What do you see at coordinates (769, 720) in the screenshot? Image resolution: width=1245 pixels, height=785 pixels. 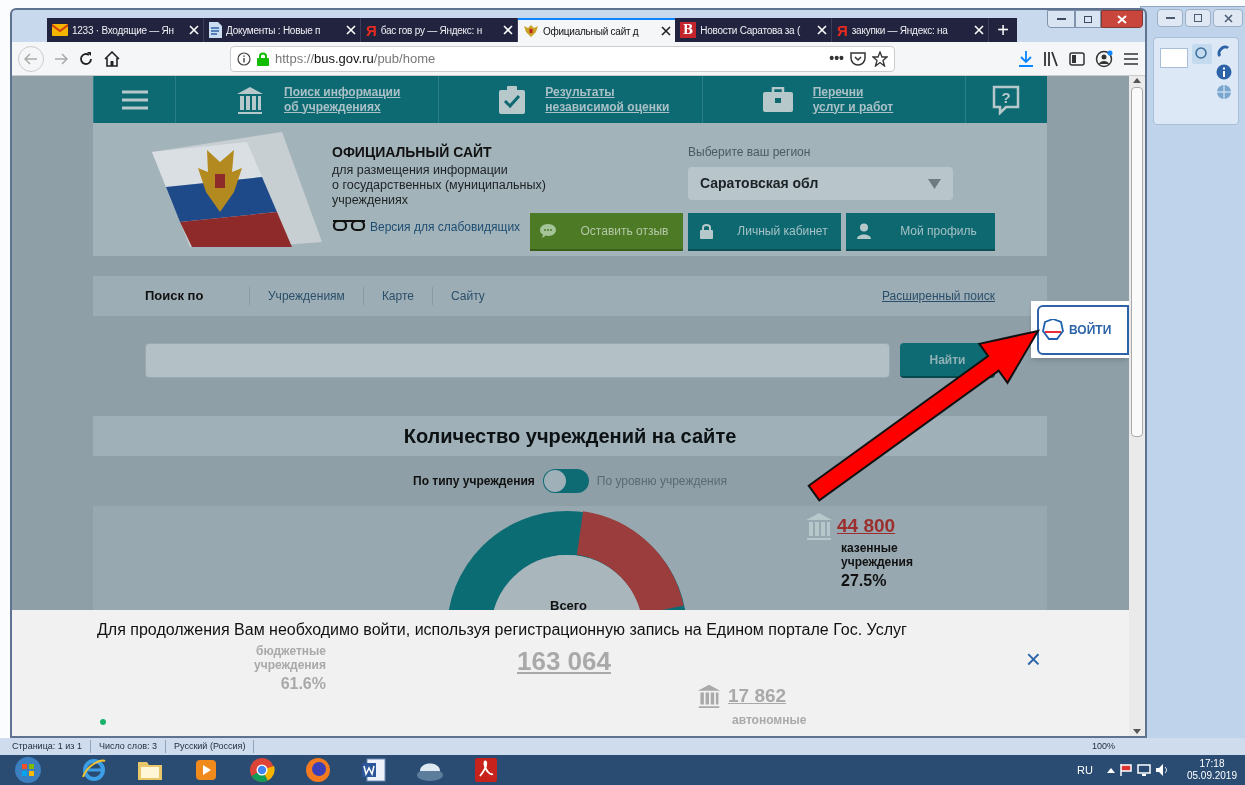 I see `autonomous-label: автономные` at bounding box center [769, 720].